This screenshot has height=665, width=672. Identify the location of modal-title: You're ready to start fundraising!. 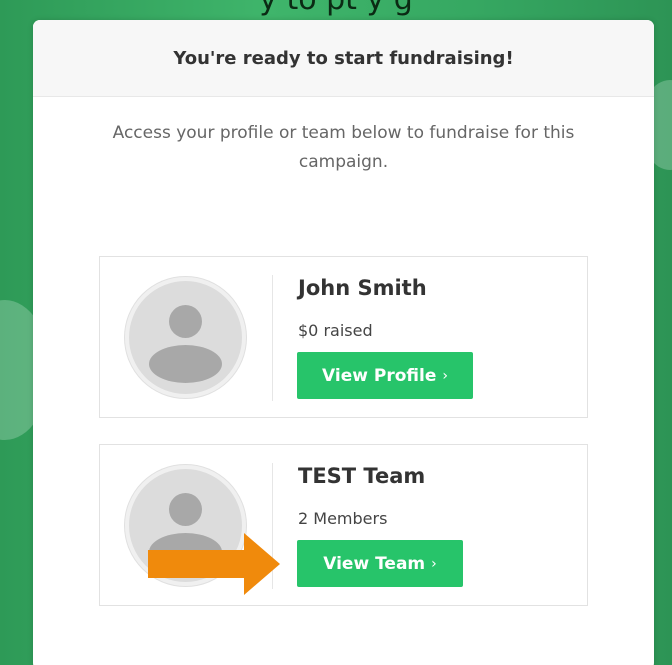
(343, 58).